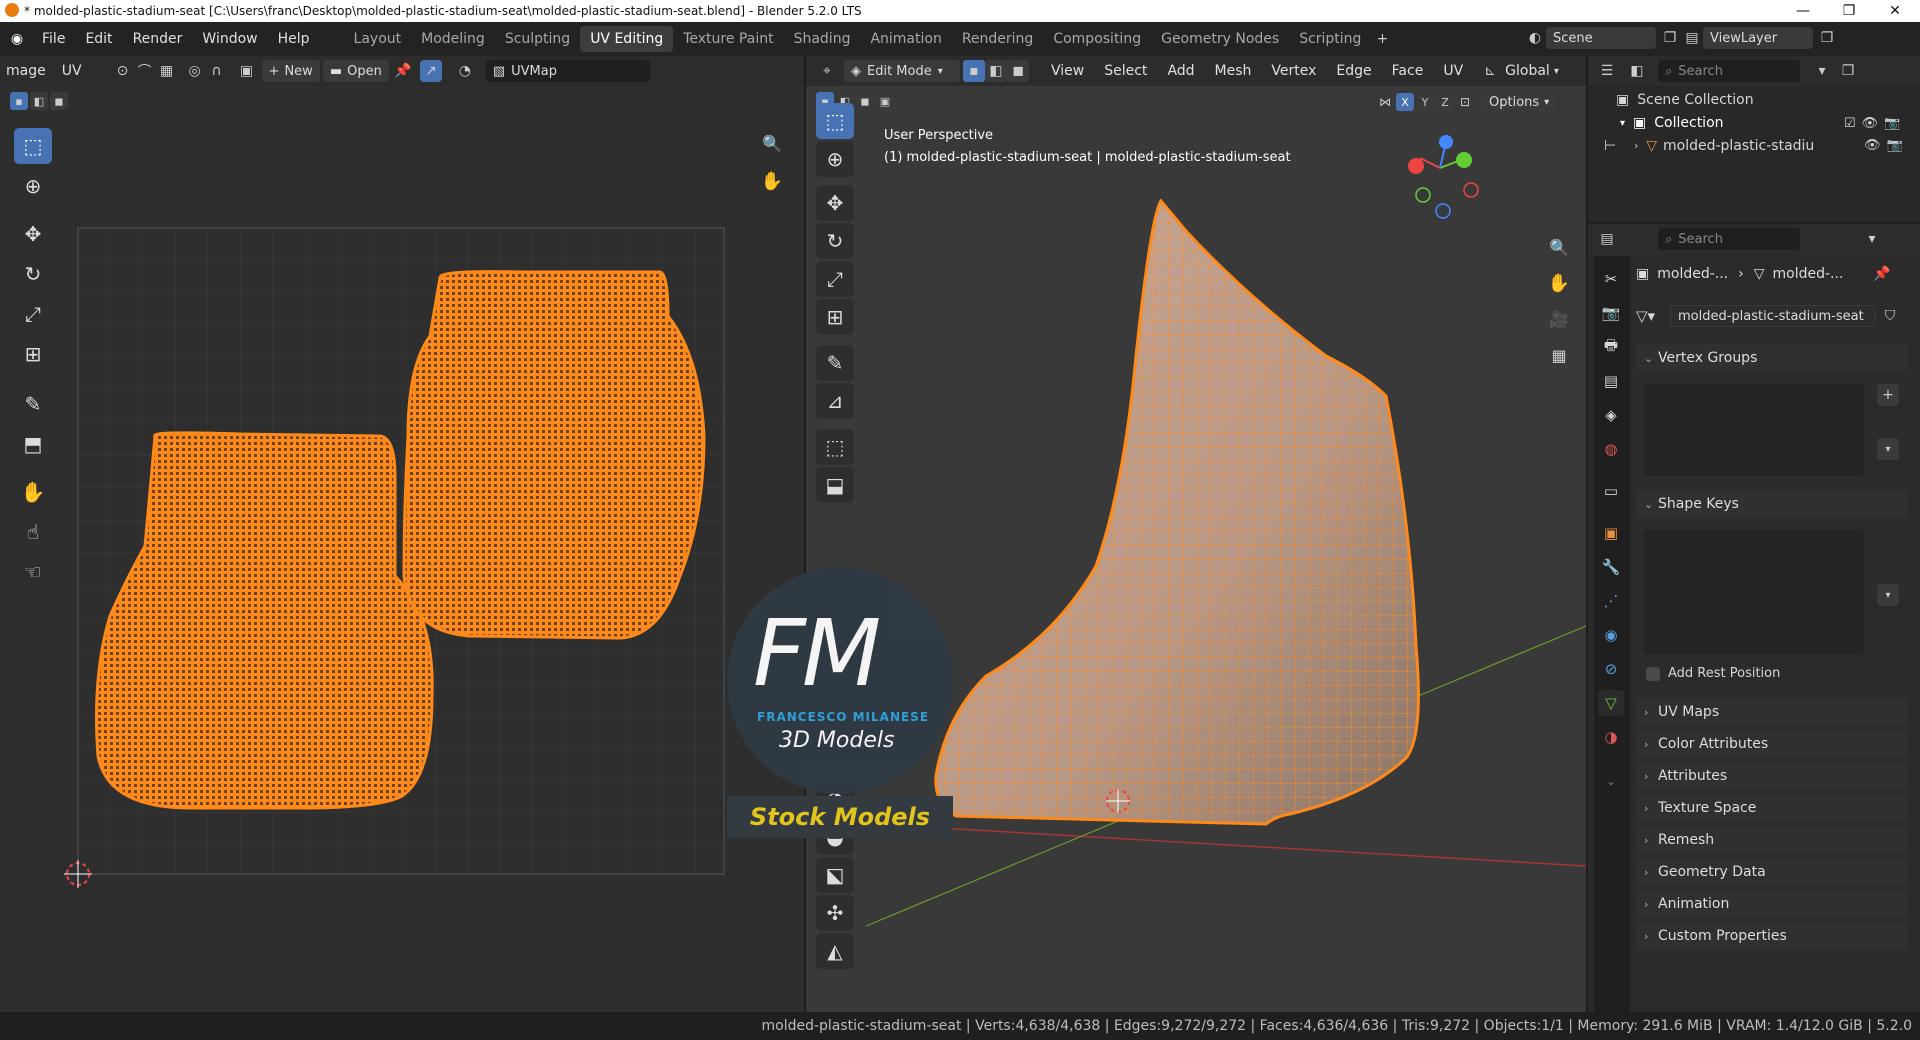 The width and height of the screenshot is (1920, 1040). What do you see at coordinates (1559, 247) in the screenshot?
I see `viewport-zoom-icon: 🔍` at bounding box center [1559, 247].